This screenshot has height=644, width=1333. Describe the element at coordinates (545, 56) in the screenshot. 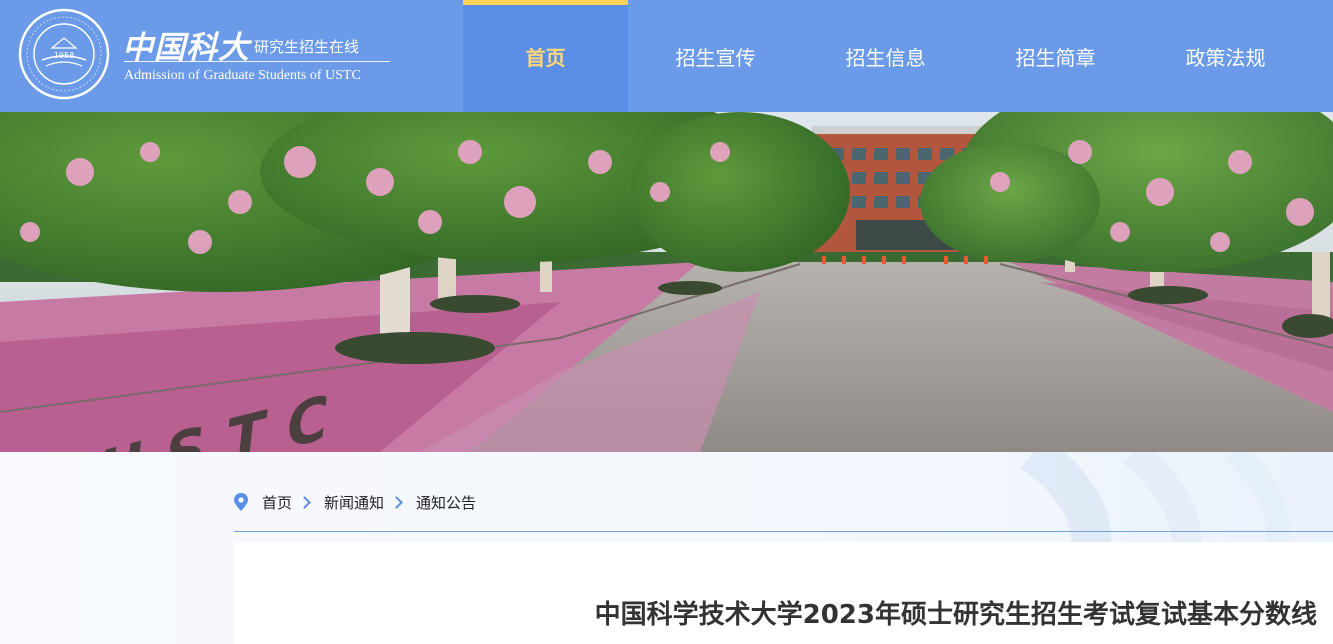

I see `nav-item-home: 首页` at that location.